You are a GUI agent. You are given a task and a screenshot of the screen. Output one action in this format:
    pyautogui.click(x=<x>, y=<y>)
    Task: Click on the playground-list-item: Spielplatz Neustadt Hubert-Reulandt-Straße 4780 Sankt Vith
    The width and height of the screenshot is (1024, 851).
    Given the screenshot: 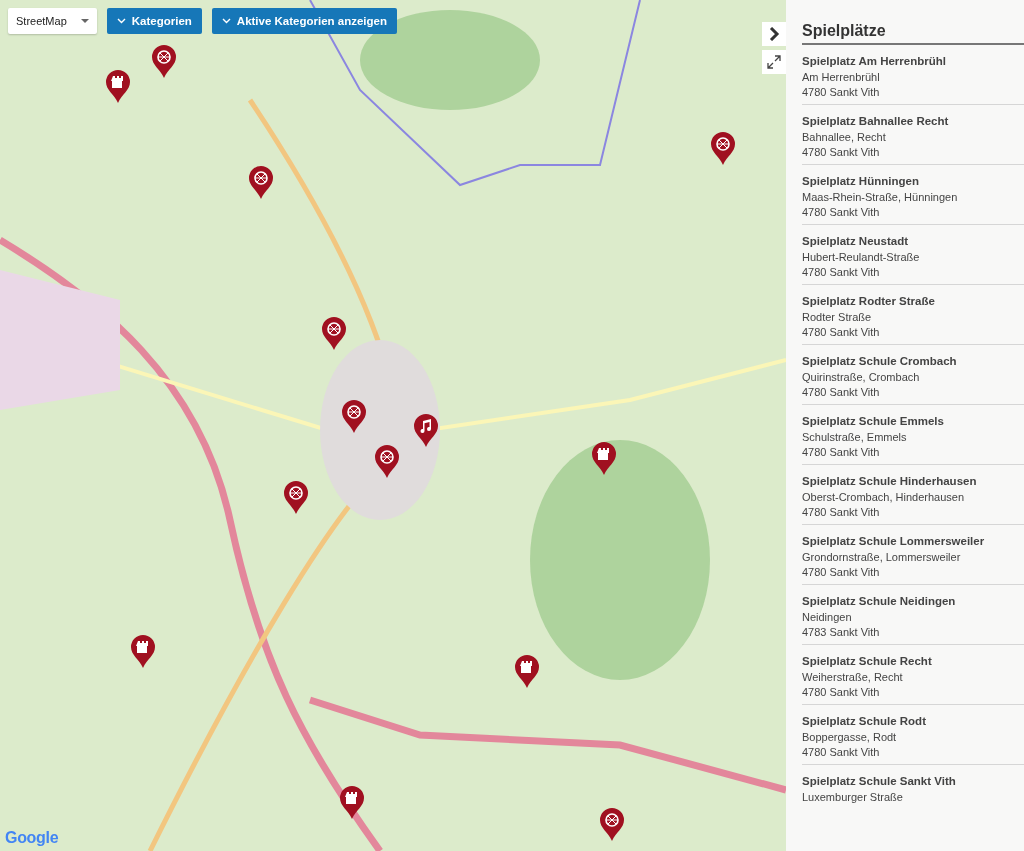 What is the action you would take?
    pyautogui.click(x=913, y=255)
    